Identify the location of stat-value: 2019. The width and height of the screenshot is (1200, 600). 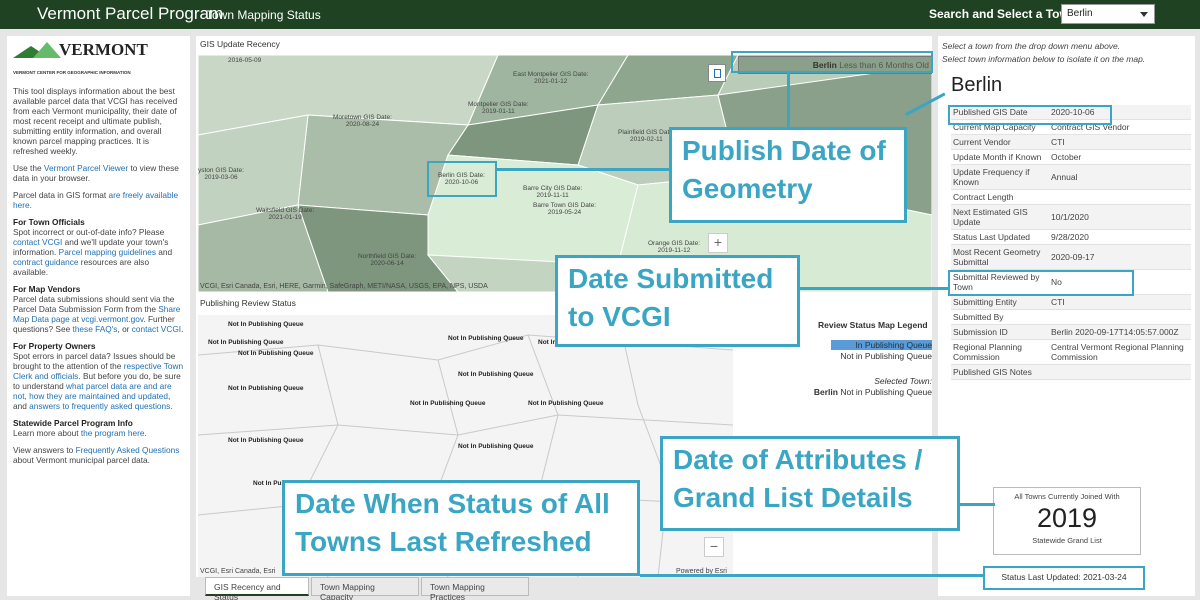
(1067, 518).